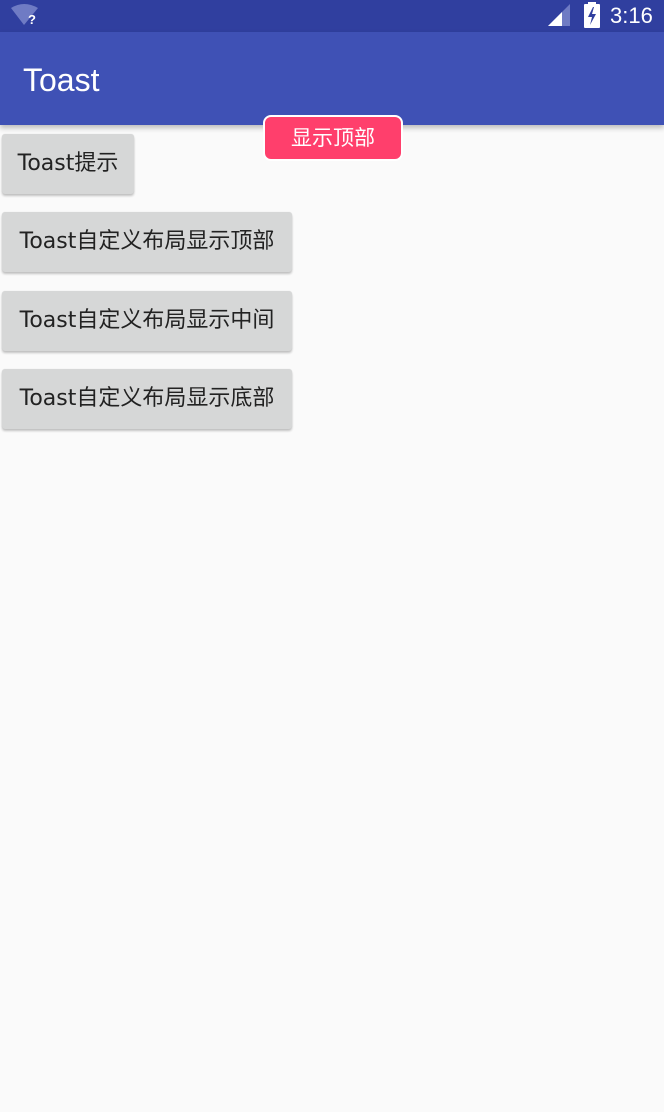 The image size is (664, 1112). I want to click on battery-charging-icon, so click(592, 15).